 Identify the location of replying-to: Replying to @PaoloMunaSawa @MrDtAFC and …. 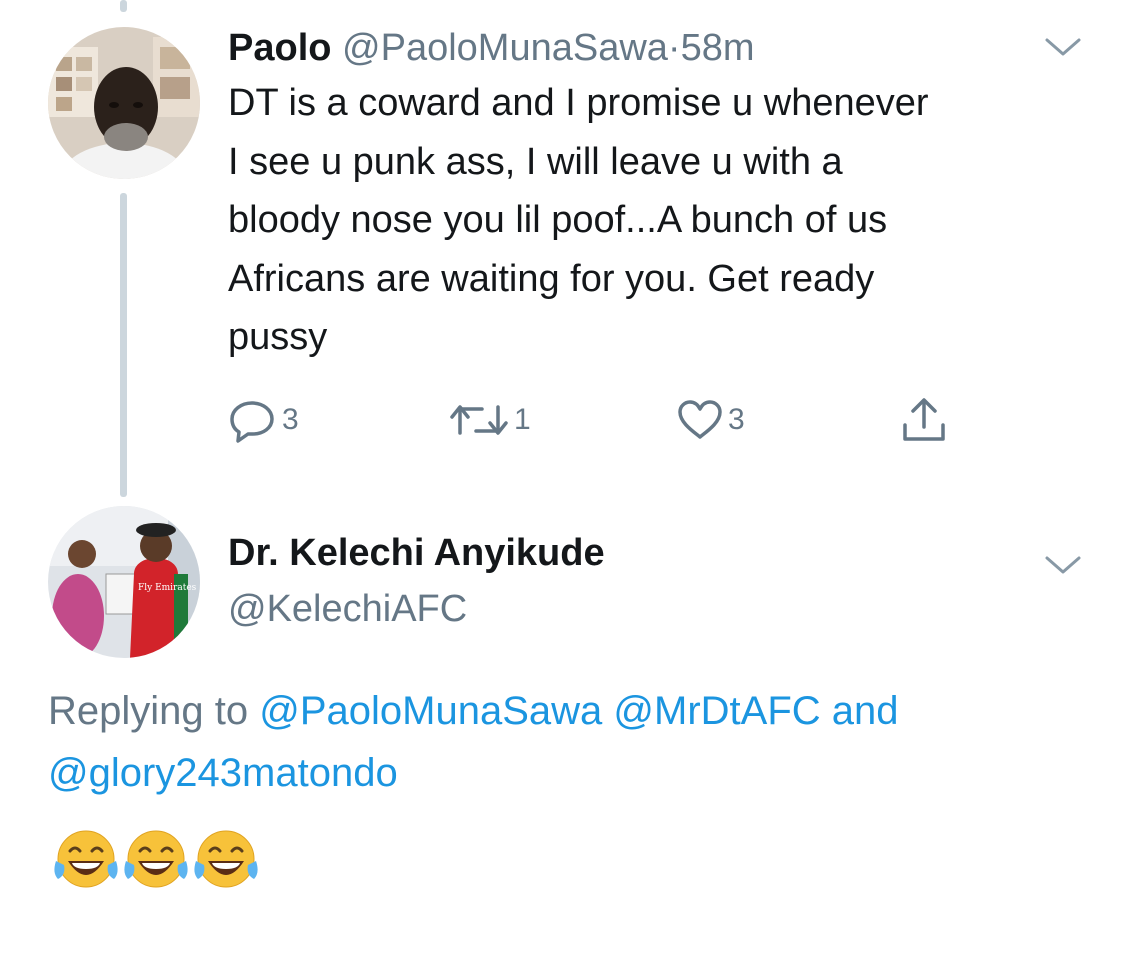
(568, 742).